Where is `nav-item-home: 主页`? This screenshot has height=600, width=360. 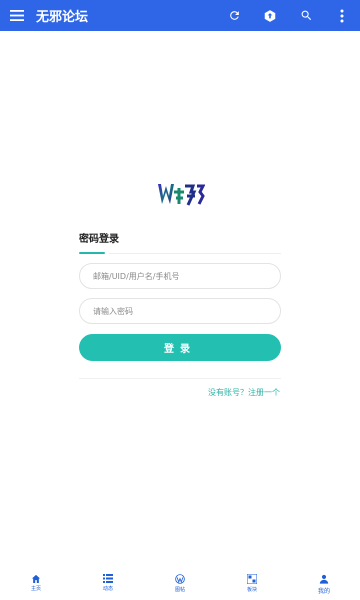
nav-item-home: 主页 is located at coordinates (36, 584).